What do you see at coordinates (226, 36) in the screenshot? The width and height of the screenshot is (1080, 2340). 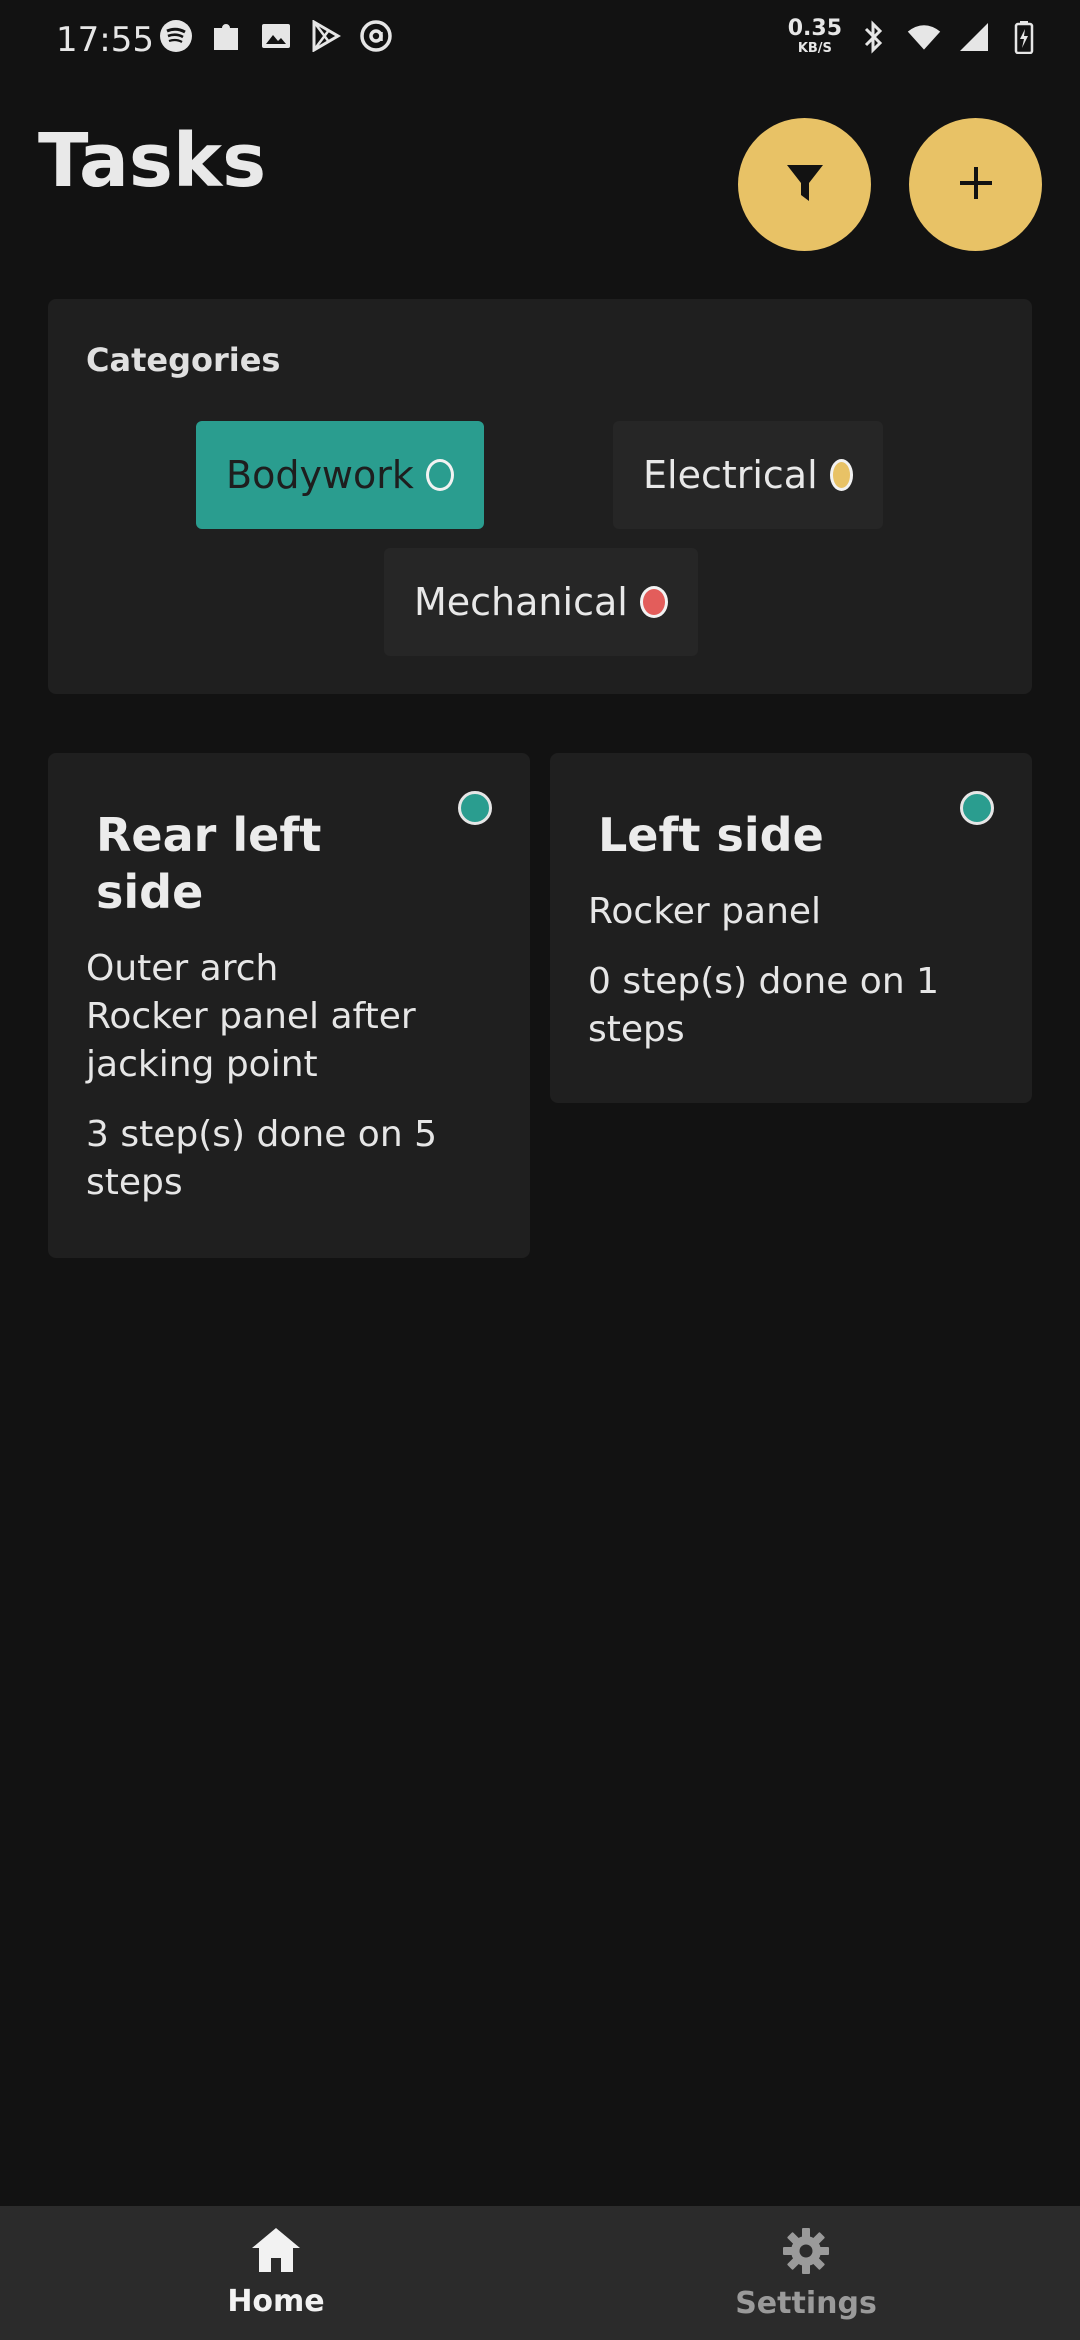 I see `puzzle-icon` at bounding box center [226, 36].